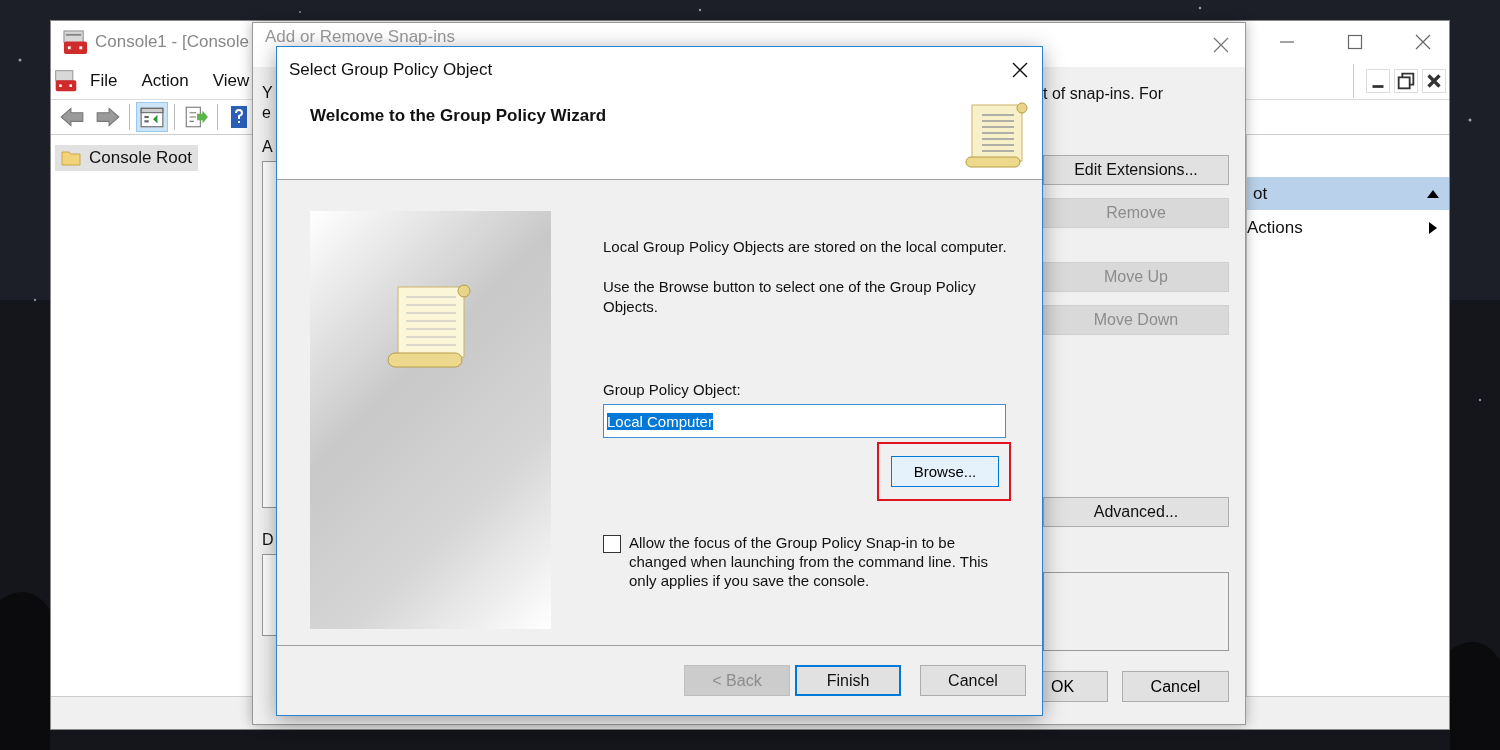 The height and width of the screenshot is (750, 1500). I want to click on close-icon, so click(1020, 70).